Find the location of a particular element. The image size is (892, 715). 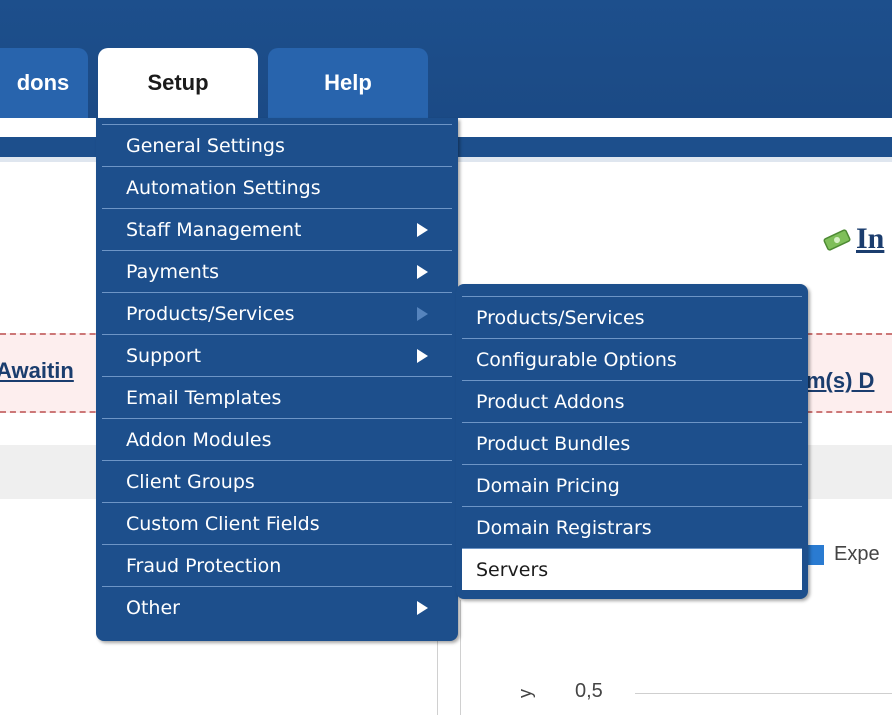

menu-item-products-services: Products/Services is located at coordinates (277, 313).